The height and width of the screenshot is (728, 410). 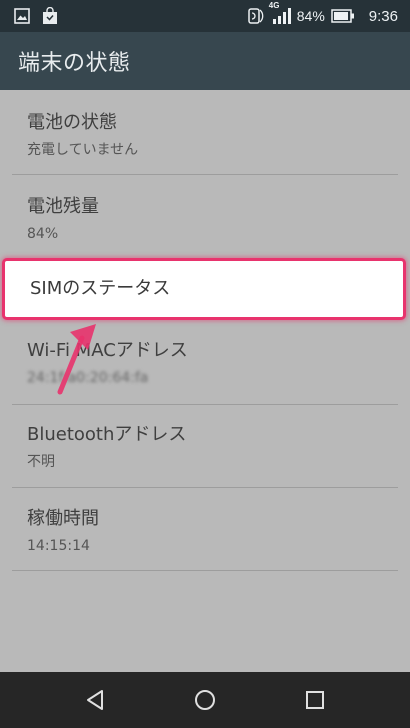 I want to click on list-item-subtitle: 不明, so click(x=41, y=462).